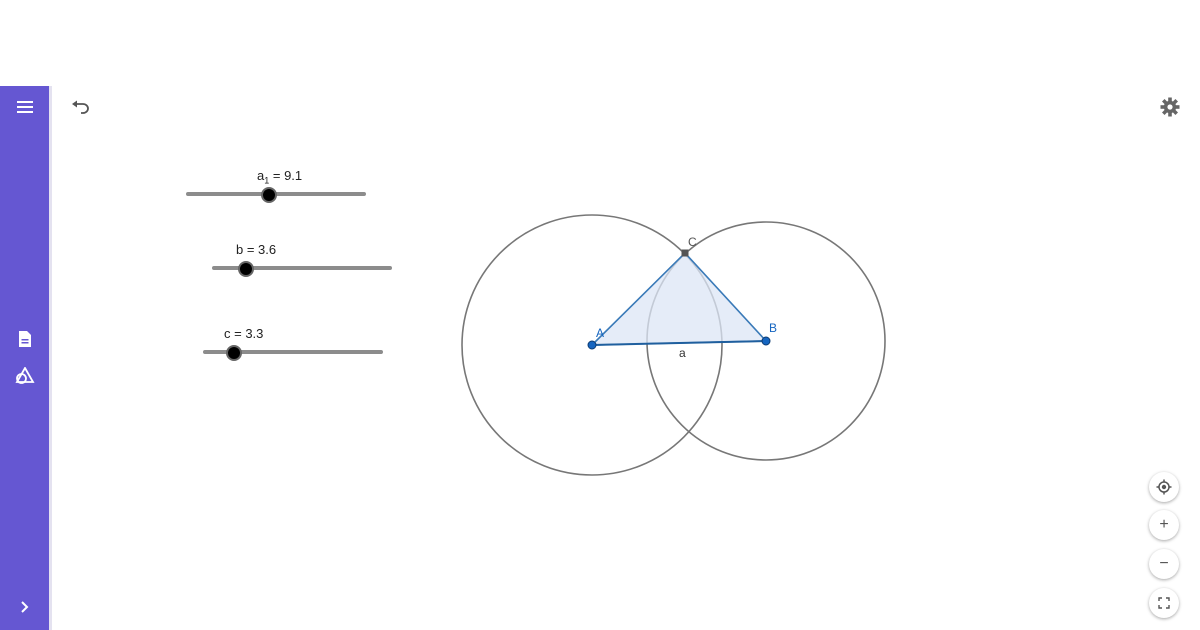  I want to click on sidebar, so click(26, 358).